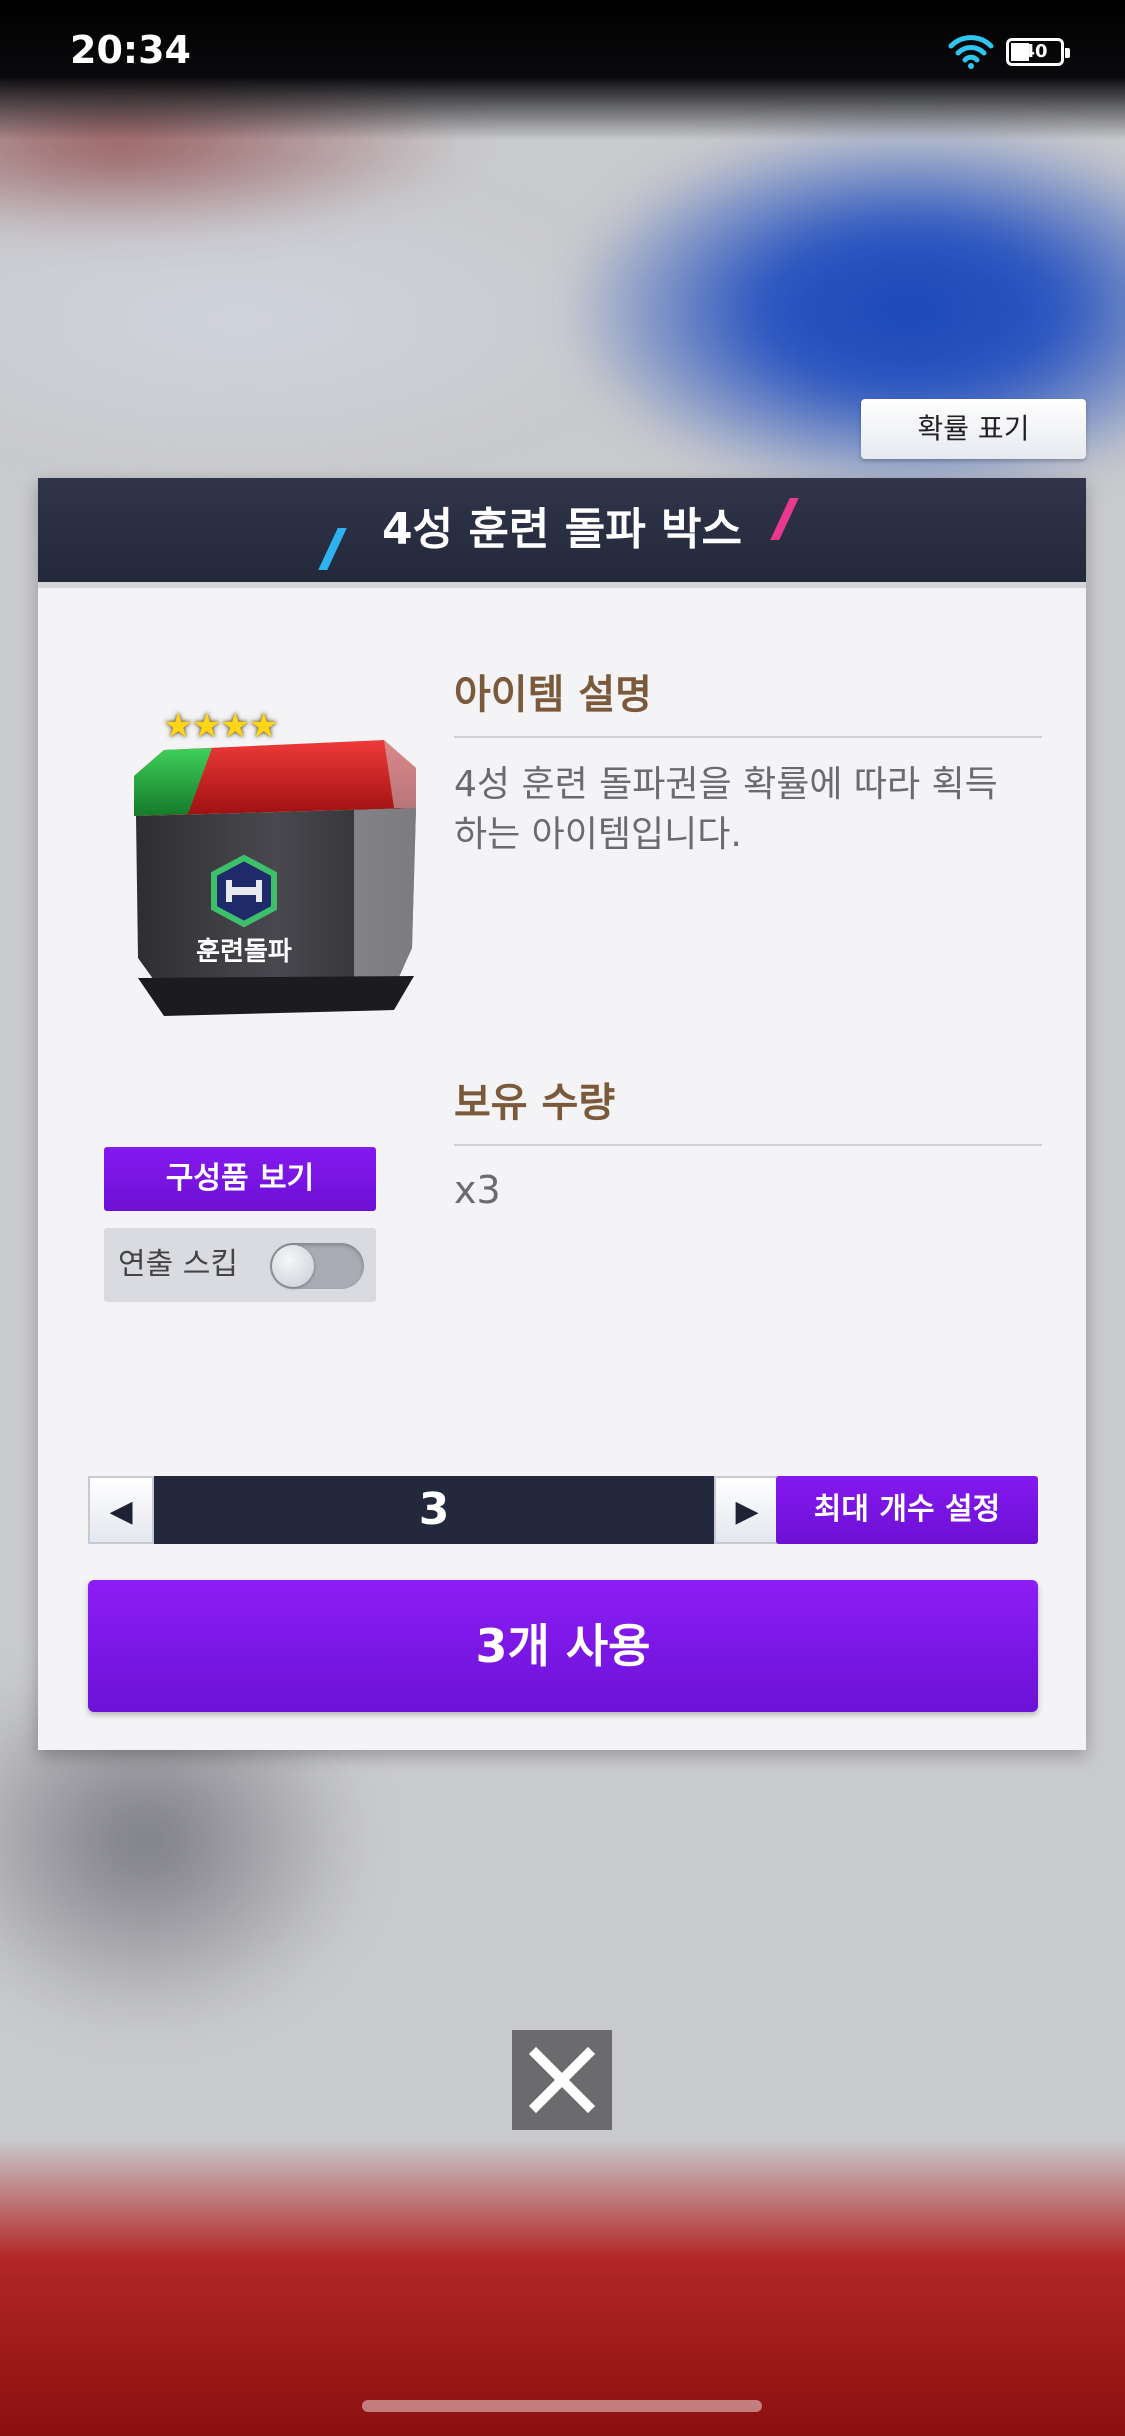 The image size is (1125, 2436). Describe the element at coordinates (121, 1510) in the screenshot. I see `decrease-quantity-button: ◀` at that location.